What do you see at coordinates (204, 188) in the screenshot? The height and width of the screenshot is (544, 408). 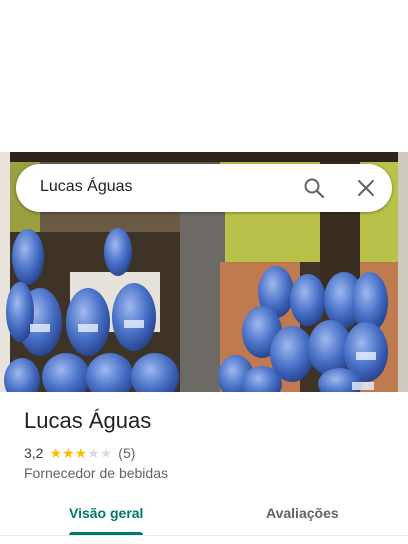 I see `search-bar: Lucas Águas` at bounding box center [204, 188].